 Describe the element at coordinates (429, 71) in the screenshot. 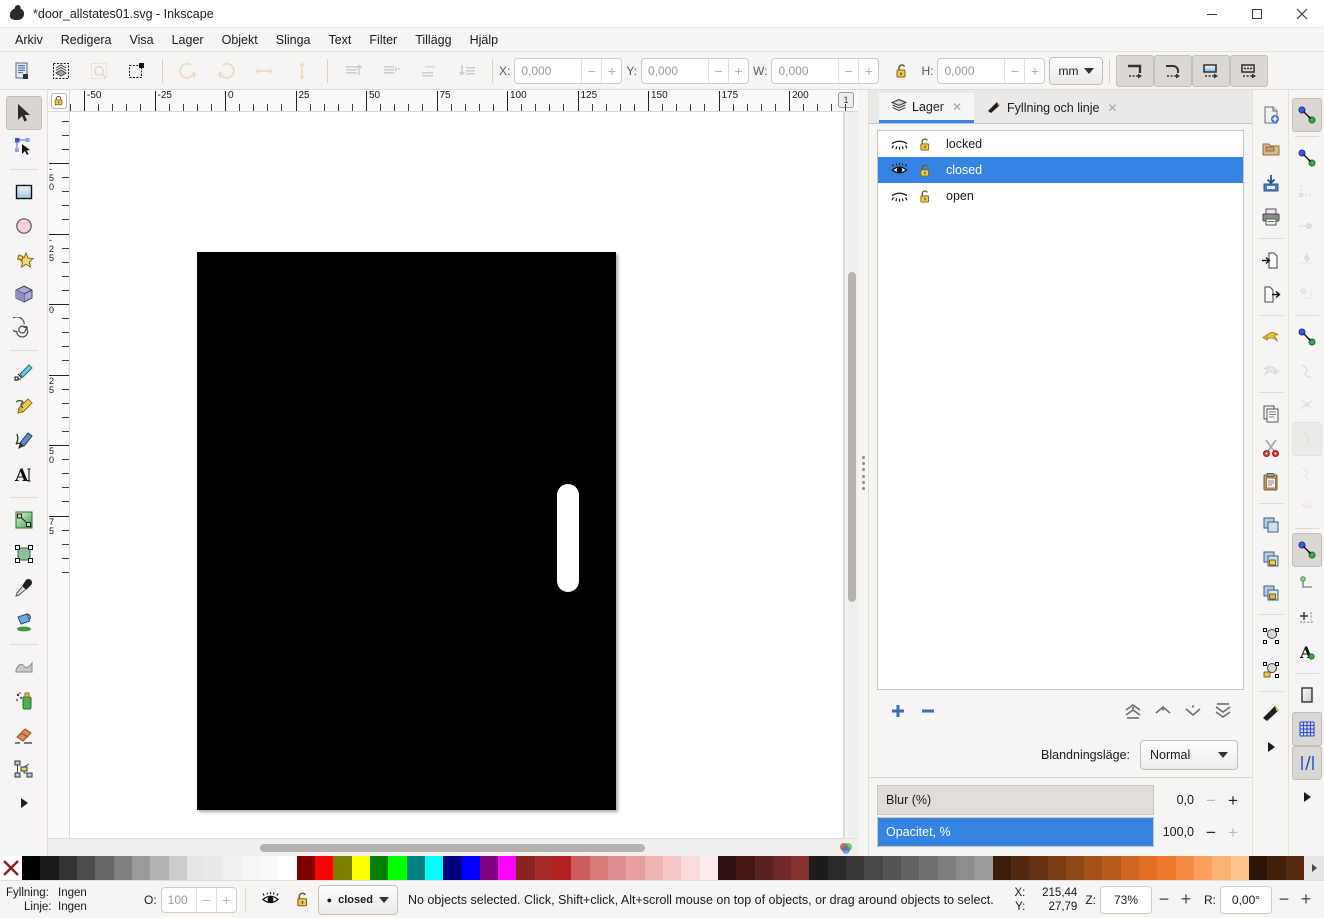

I see `lower-button` at that location.